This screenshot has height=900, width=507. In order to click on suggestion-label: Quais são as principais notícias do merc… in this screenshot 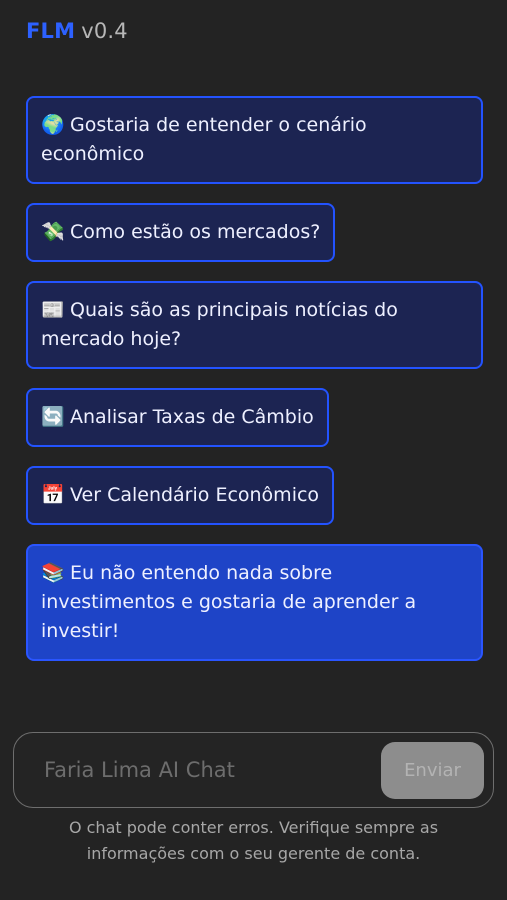, I will do `click(219, 324)`.